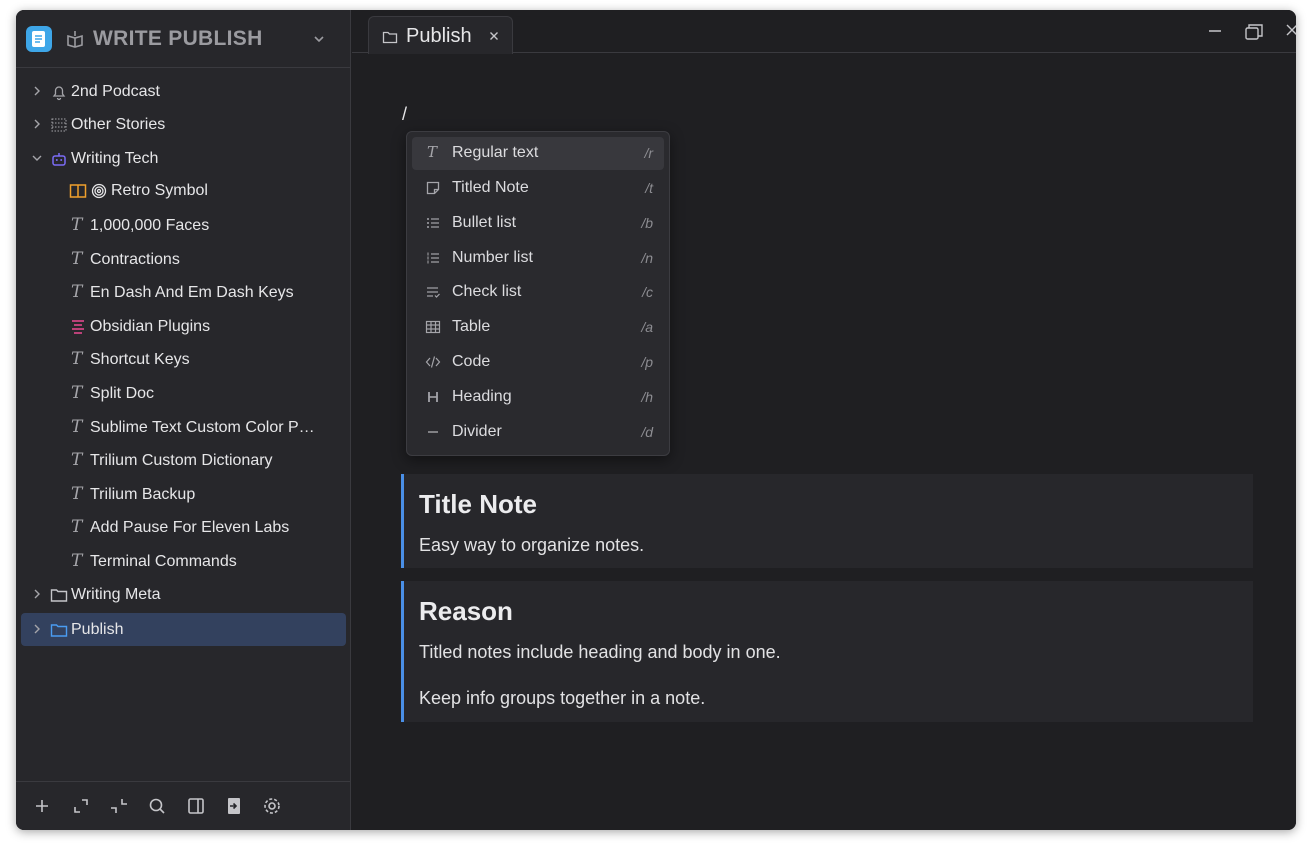  I want to click on menu-item-bullet-list: Bullet list /b, so click(538, 223).